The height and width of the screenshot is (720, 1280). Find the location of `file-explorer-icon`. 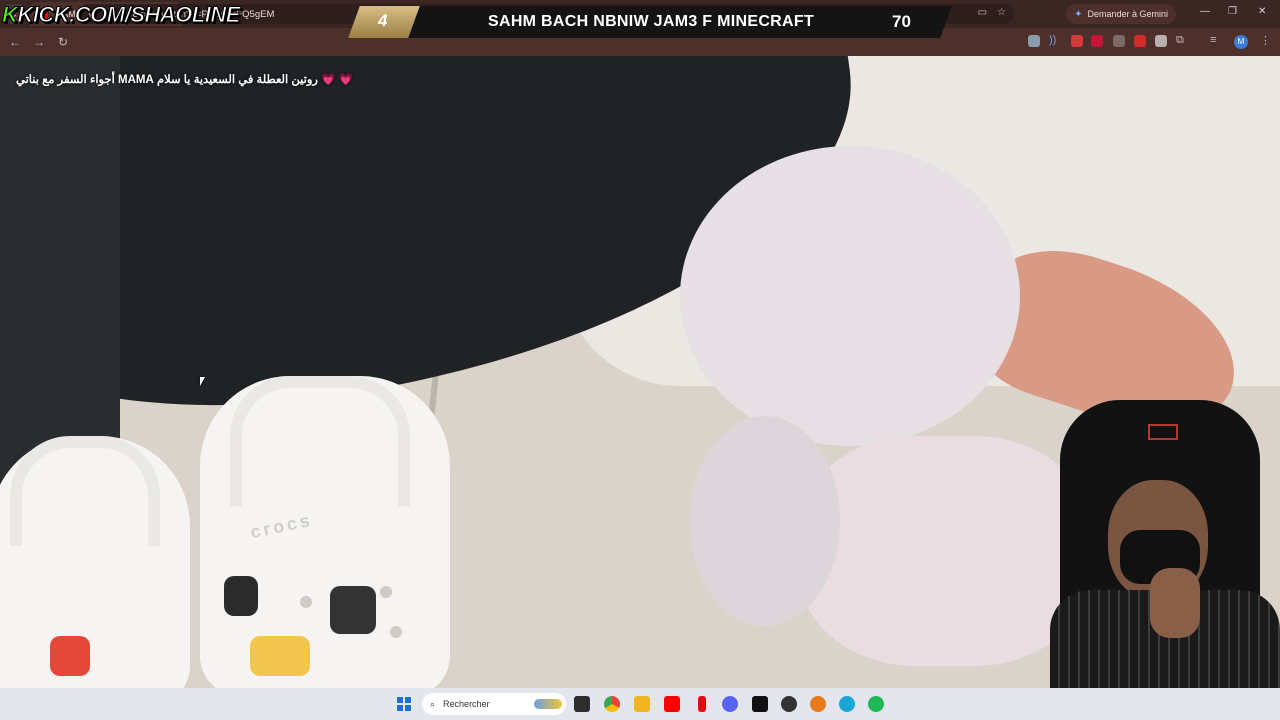

file-explorer-icon is located at coordinates (642, 704).